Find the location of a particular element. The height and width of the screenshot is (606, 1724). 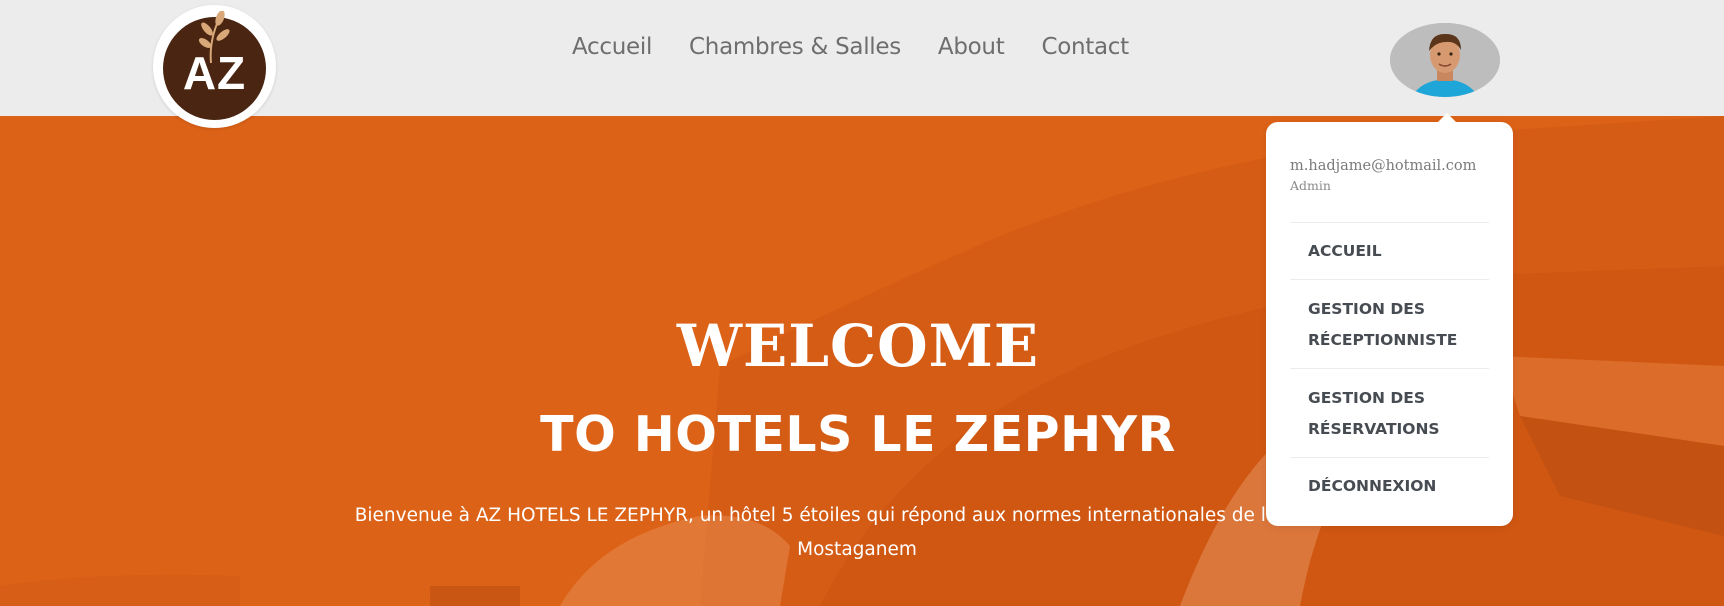

nav-accueil: Accueil is located at coordinates (612, 47).